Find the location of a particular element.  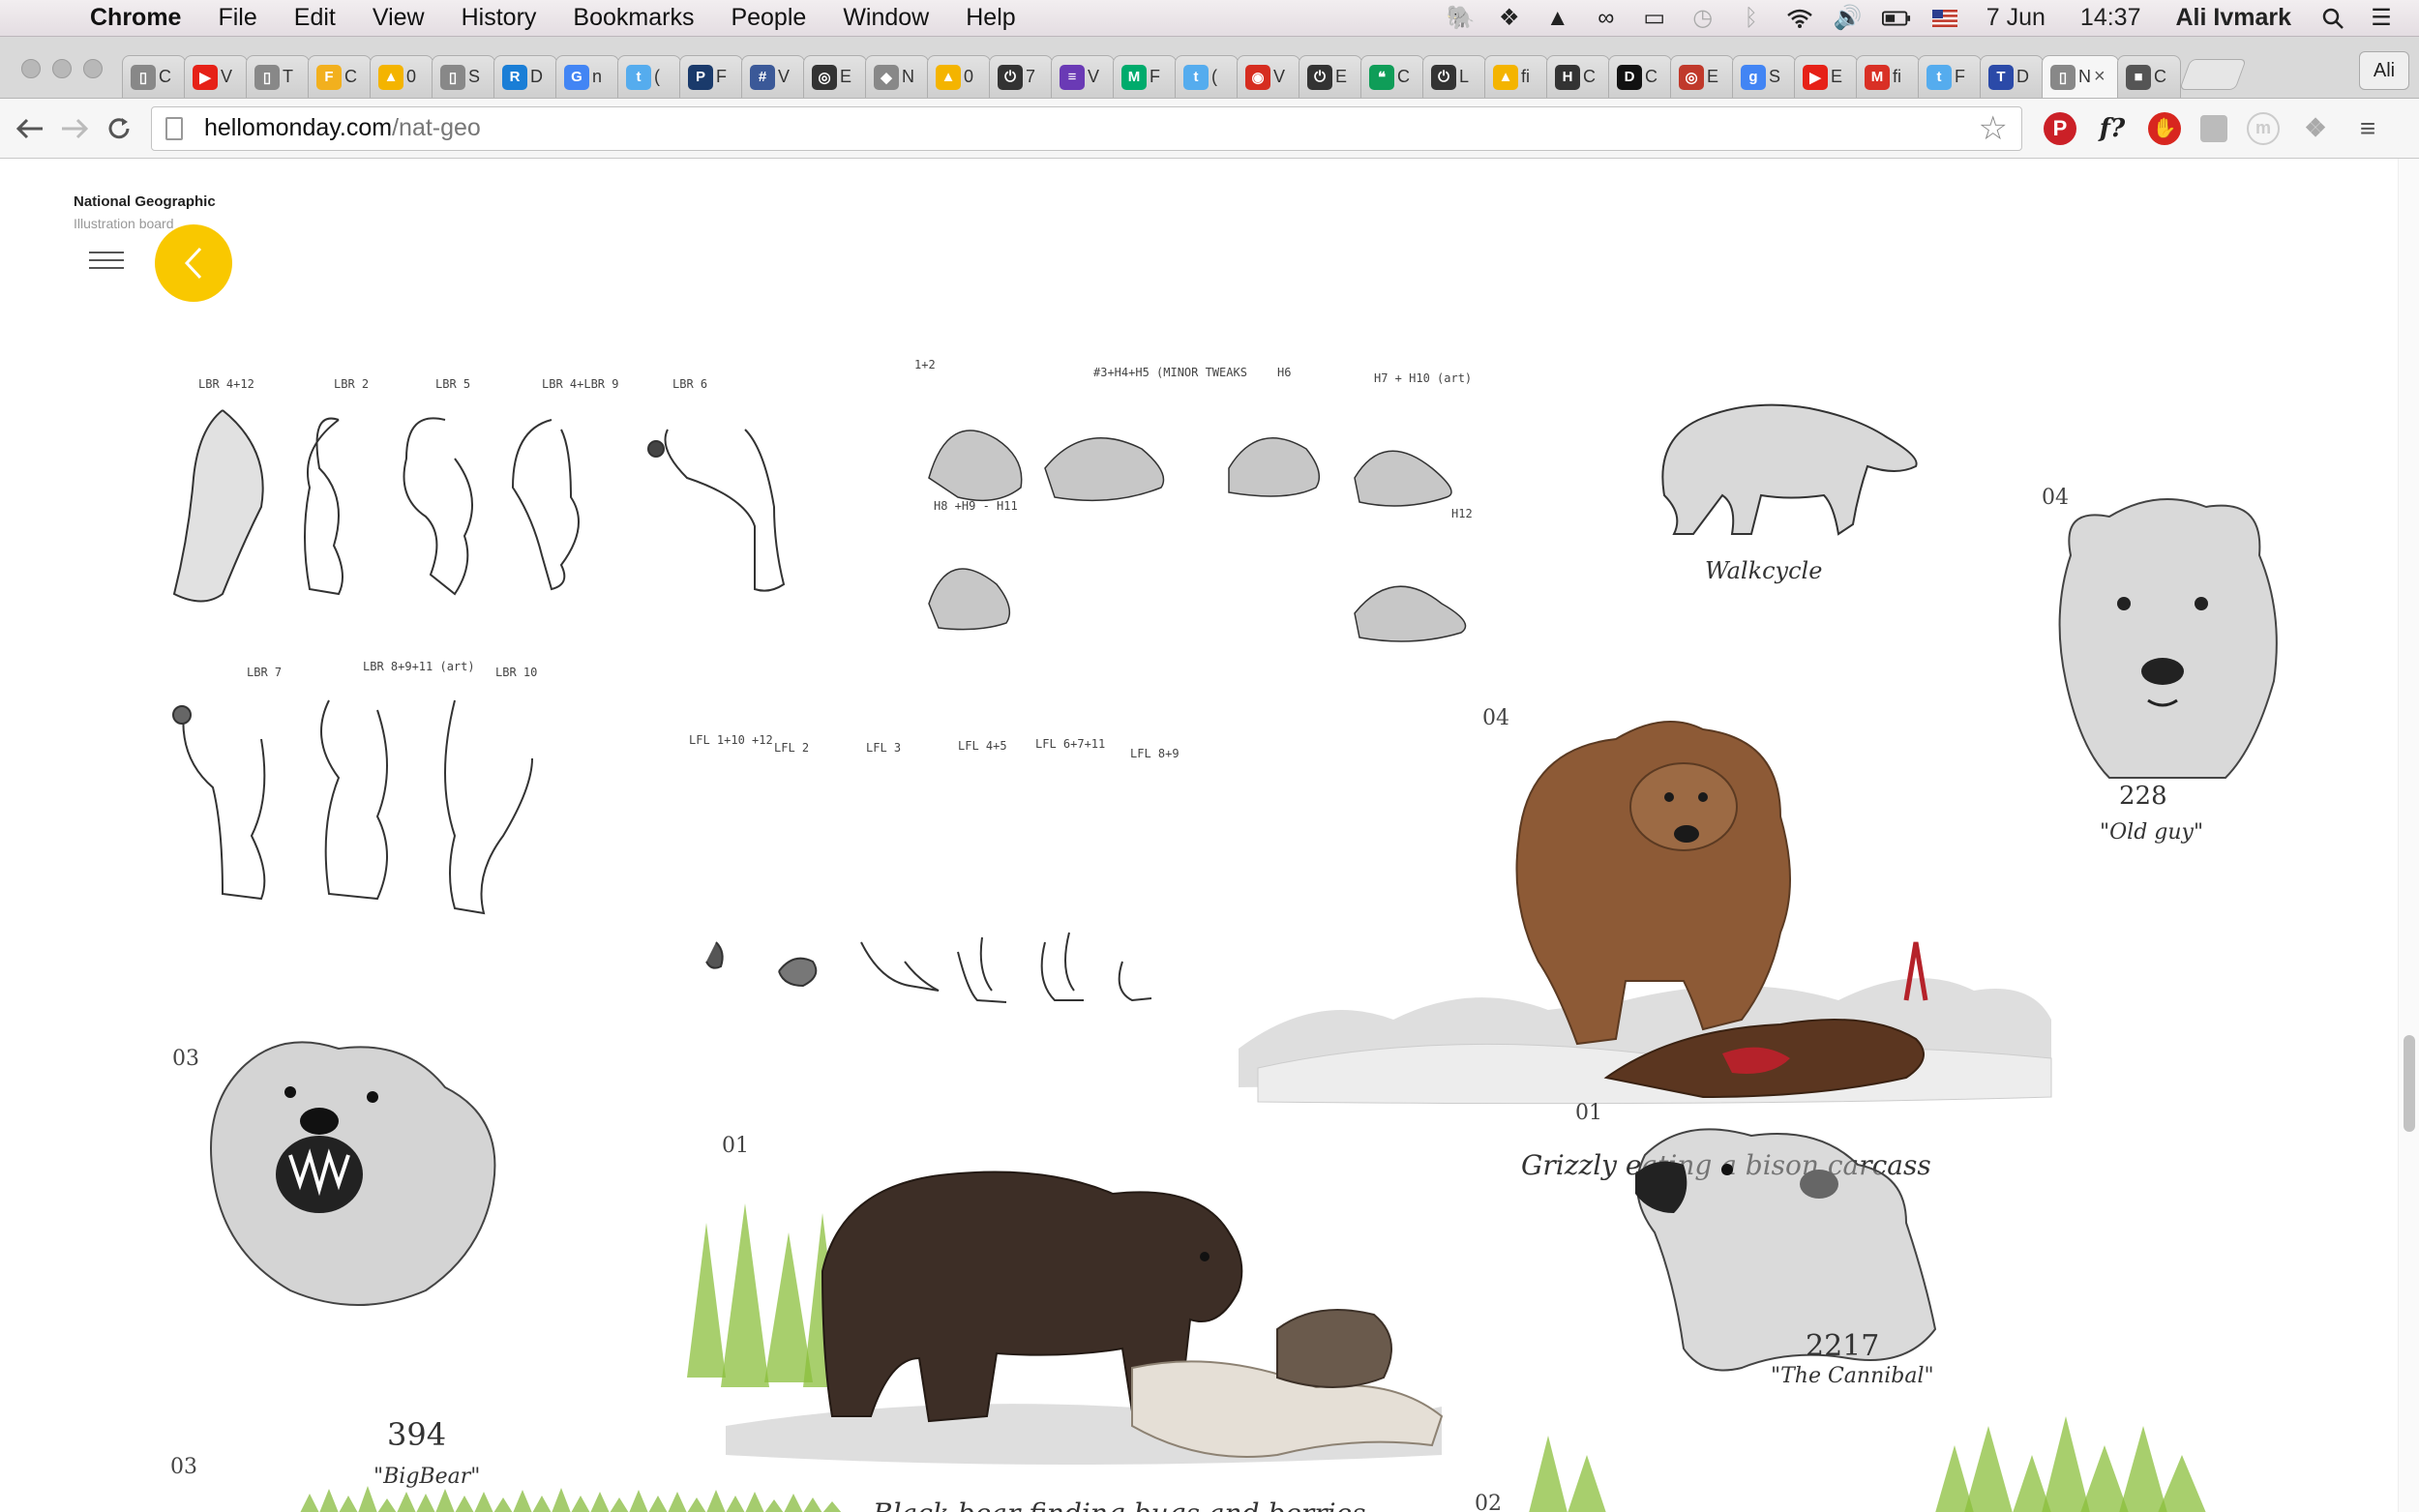

browser-tab: DC is located at coordinates (1640, 77).